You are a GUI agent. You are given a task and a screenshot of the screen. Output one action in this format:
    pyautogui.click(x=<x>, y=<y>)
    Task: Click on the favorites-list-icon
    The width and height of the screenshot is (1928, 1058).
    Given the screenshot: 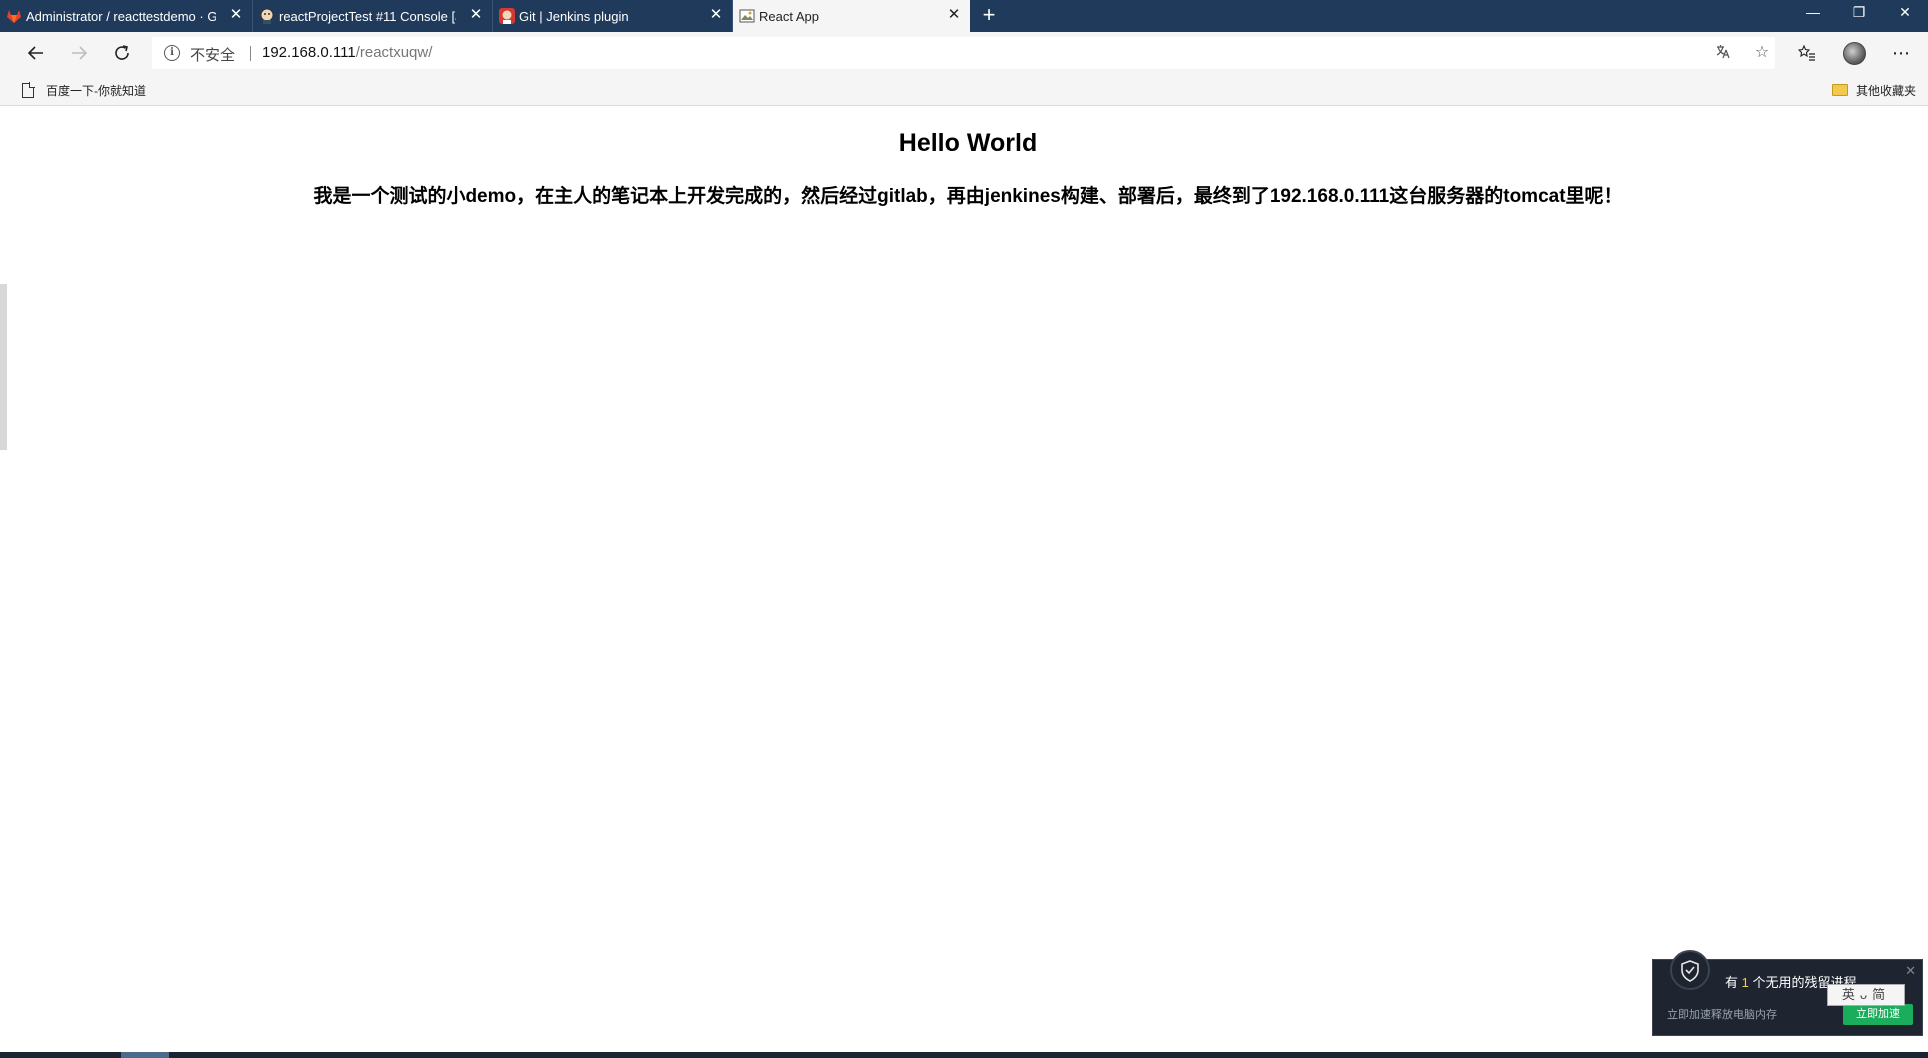 What is the action you would take?
    pyautogui.click(x=1807, y=53)
    